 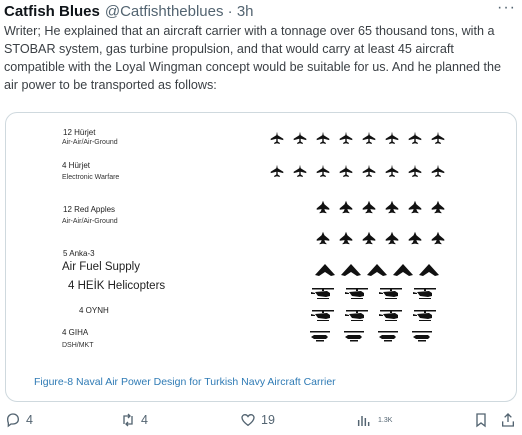 I want to click on analytics-icon, so click(x=363, y=421).